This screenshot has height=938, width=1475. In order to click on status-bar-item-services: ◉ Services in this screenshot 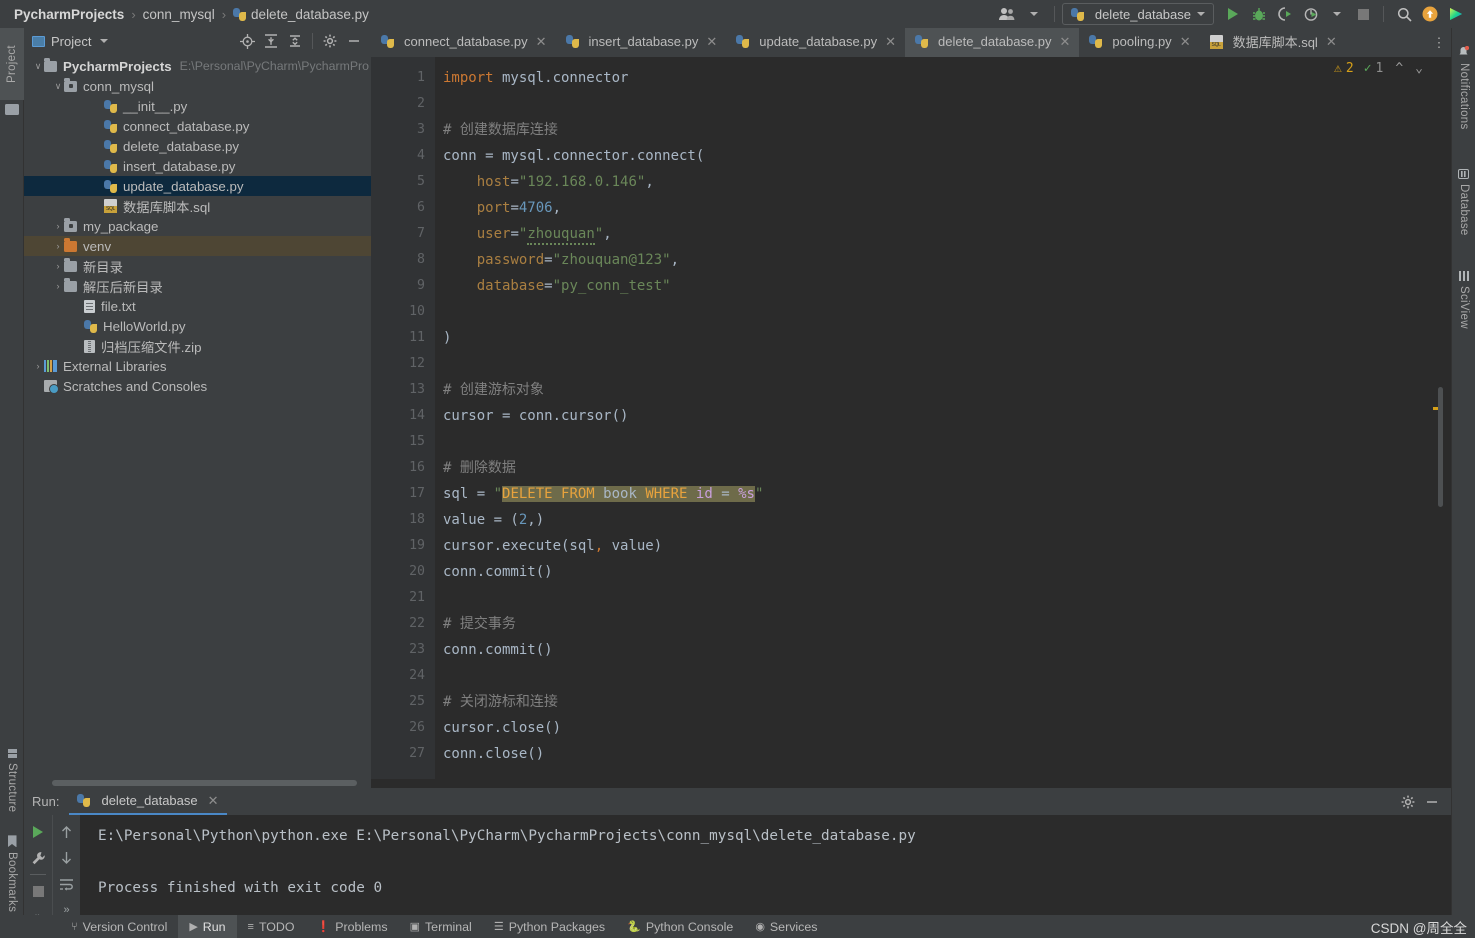, I will do `click(786, 926)`.